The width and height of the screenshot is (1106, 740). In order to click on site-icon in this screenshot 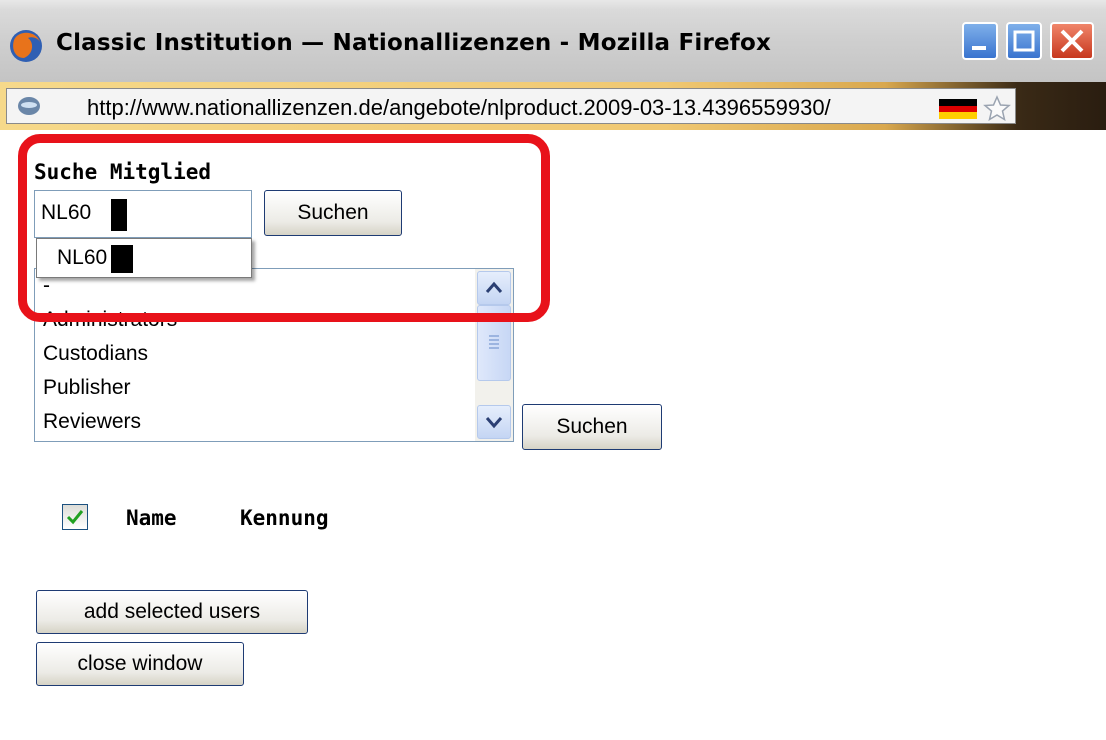, I will do `click(29, 106)`.